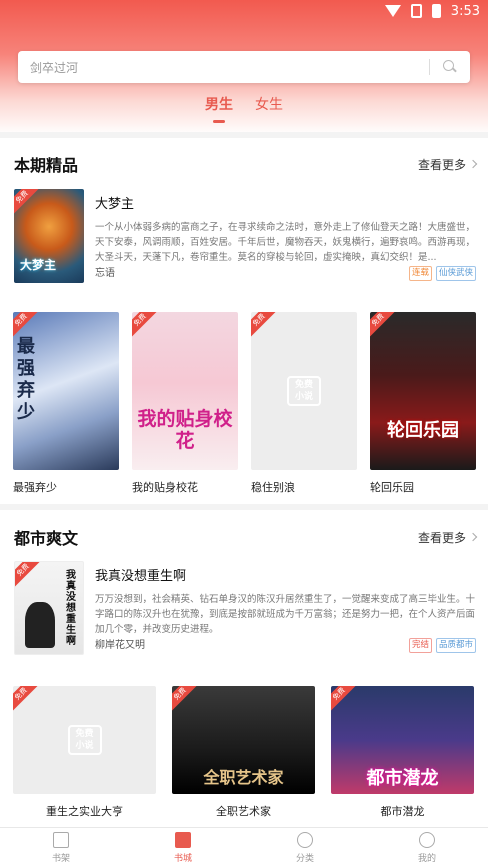  What do you see at coordinates (305, 839) in the screenshot?
I see `category-icon` at bounding box center [305, 839].